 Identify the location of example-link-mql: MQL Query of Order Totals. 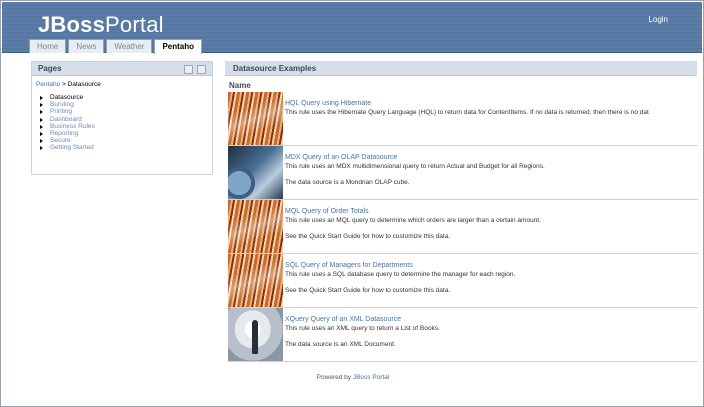
(327, 211).